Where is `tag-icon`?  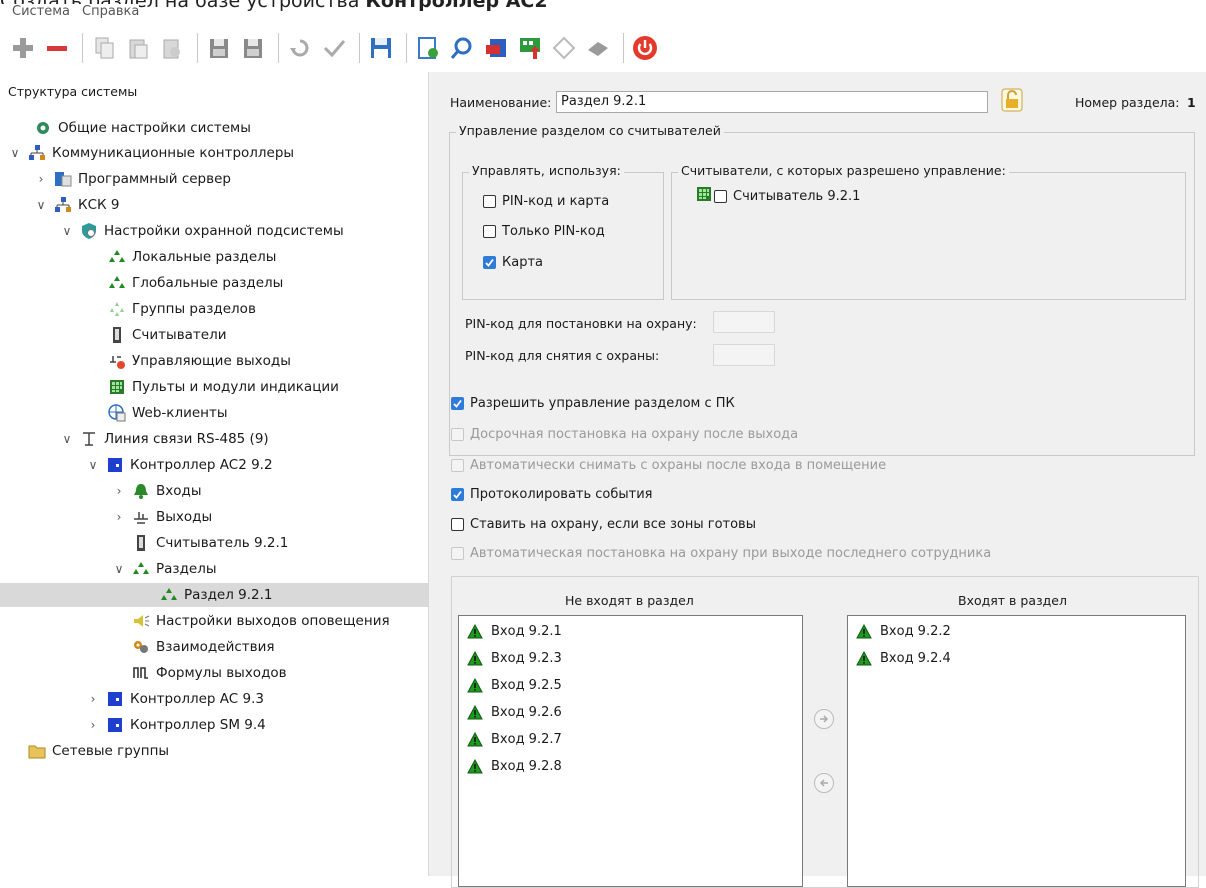
tag-icon is located at coordinates (564, 48).